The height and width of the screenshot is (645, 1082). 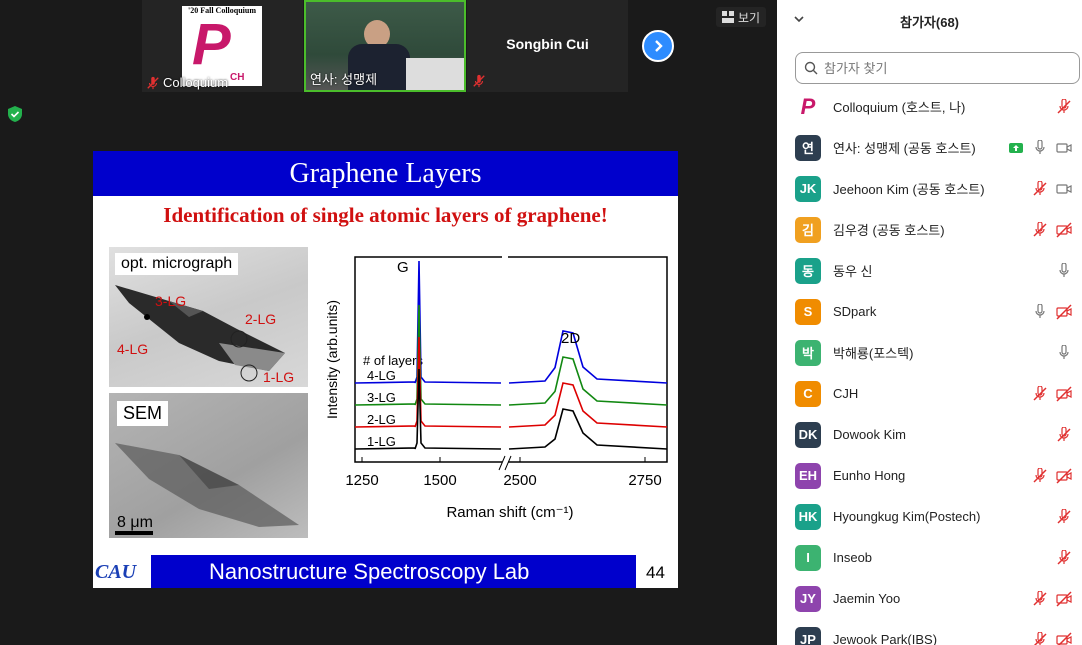 I want to click on participant-row: 김 김우경 (공동 호스트), so click(x=929, y=229).